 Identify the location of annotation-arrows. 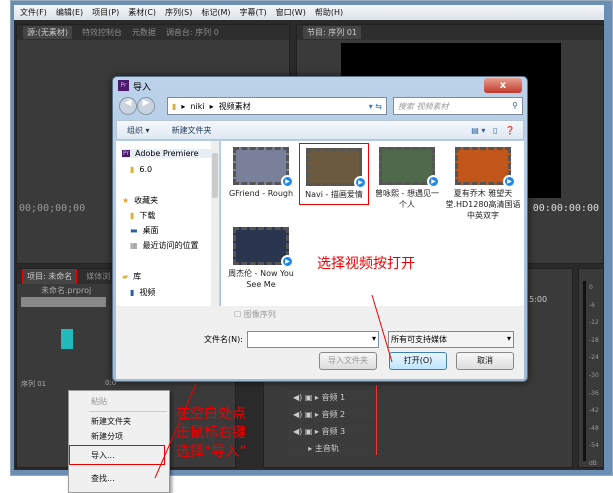
(273, 386).